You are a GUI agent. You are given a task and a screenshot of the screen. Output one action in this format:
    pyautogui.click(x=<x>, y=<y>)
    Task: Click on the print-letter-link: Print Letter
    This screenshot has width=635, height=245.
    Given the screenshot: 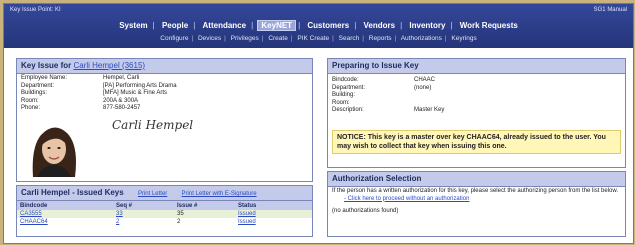 What is the action you would take?
    pyautogui.click(x=152, y=194)
    